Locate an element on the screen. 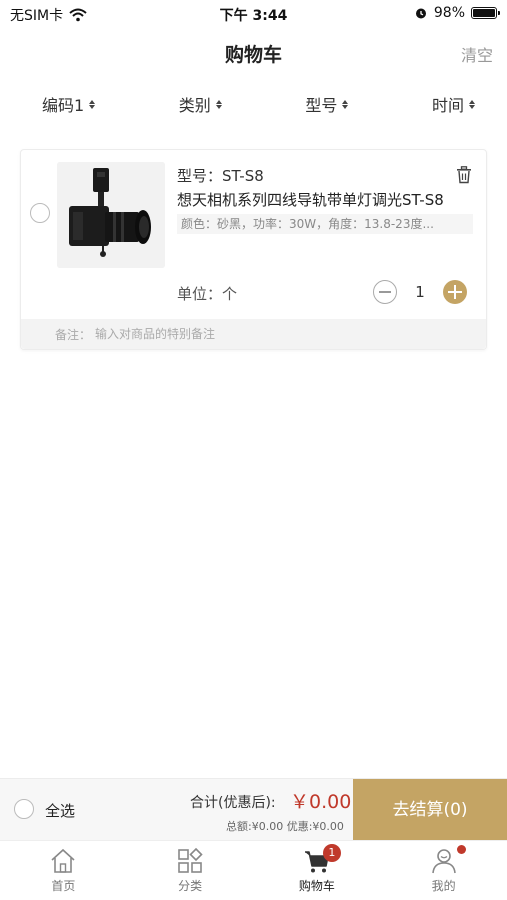 The width and height of the screenshot is (507, 900). status-bar: 无SIM卡 下午 3:44 98% is located at coordinates (253, 14).